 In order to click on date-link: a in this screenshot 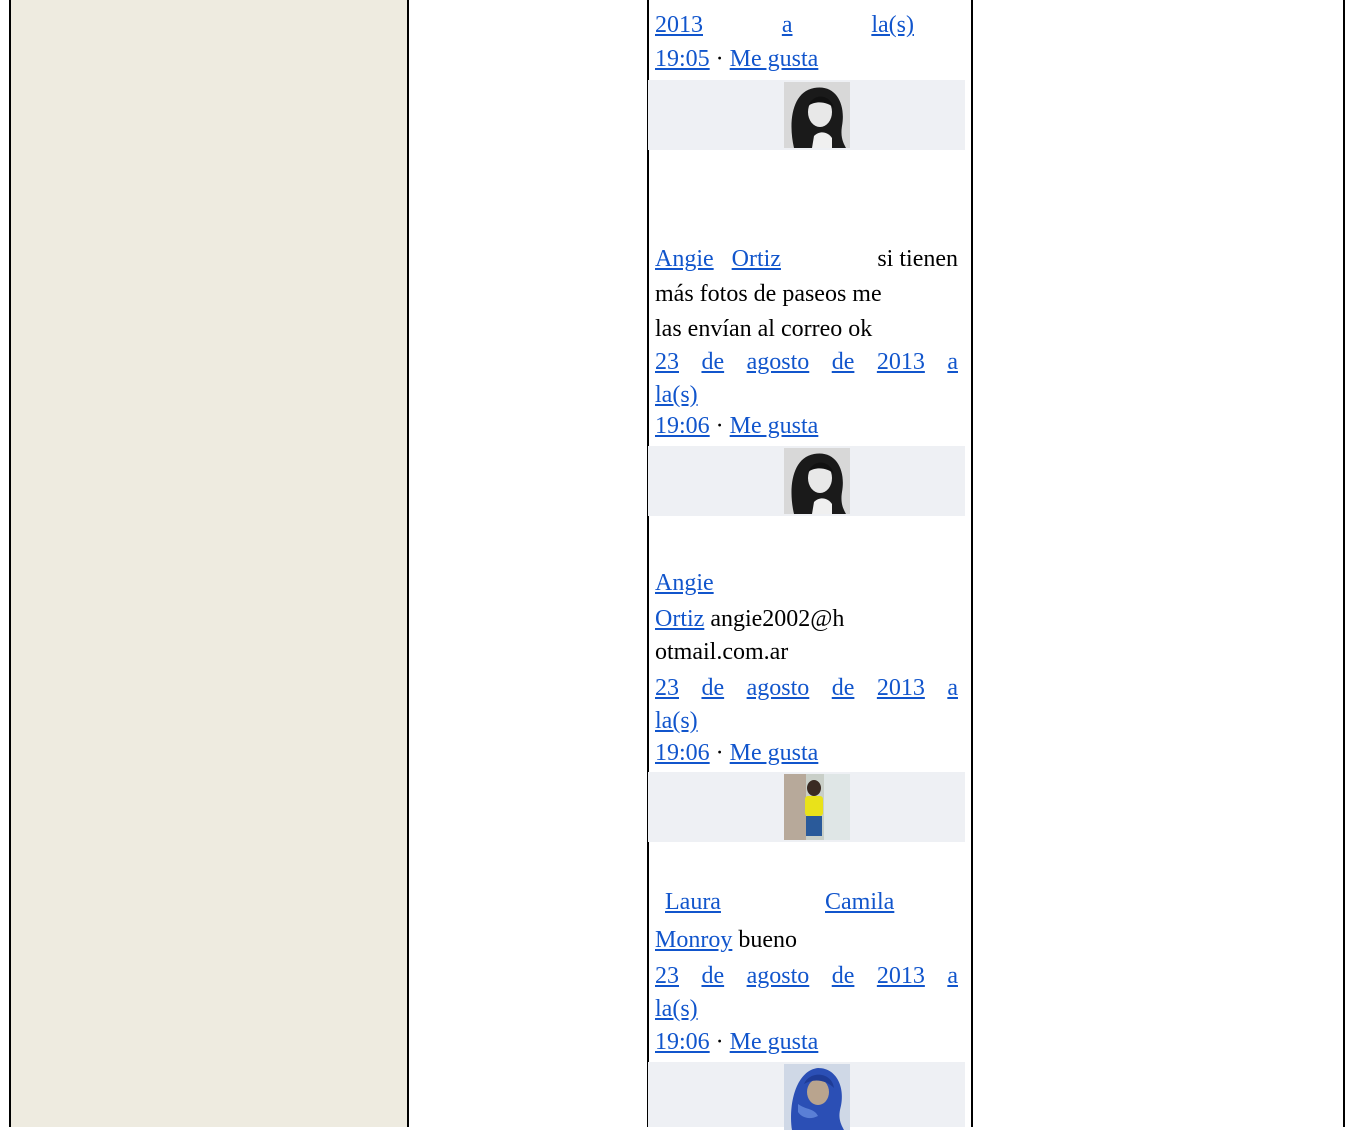, I will do `click(787, 25)`.